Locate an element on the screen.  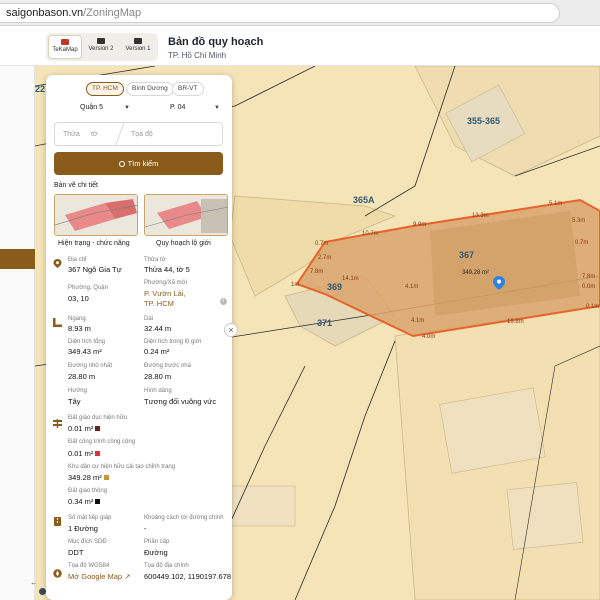
purpose-value: DDT is located at coordinates (76, 552).